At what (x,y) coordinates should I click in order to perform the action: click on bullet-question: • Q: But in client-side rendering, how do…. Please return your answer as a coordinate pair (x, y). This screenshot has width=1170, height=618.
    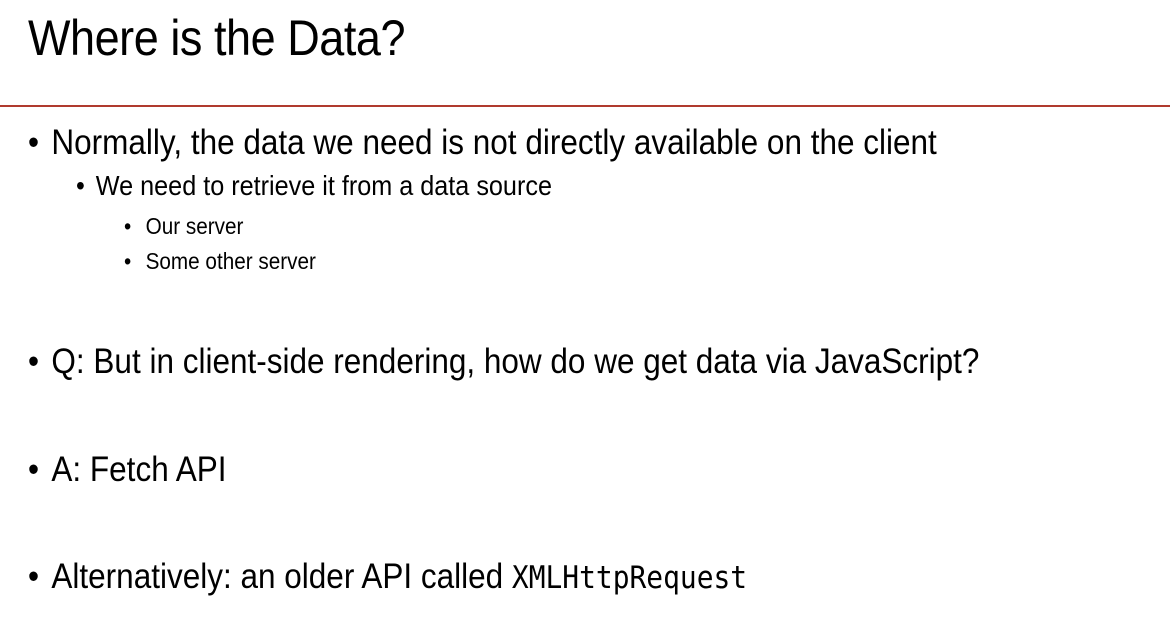
    Looking at the image, I should click on (503, 362).